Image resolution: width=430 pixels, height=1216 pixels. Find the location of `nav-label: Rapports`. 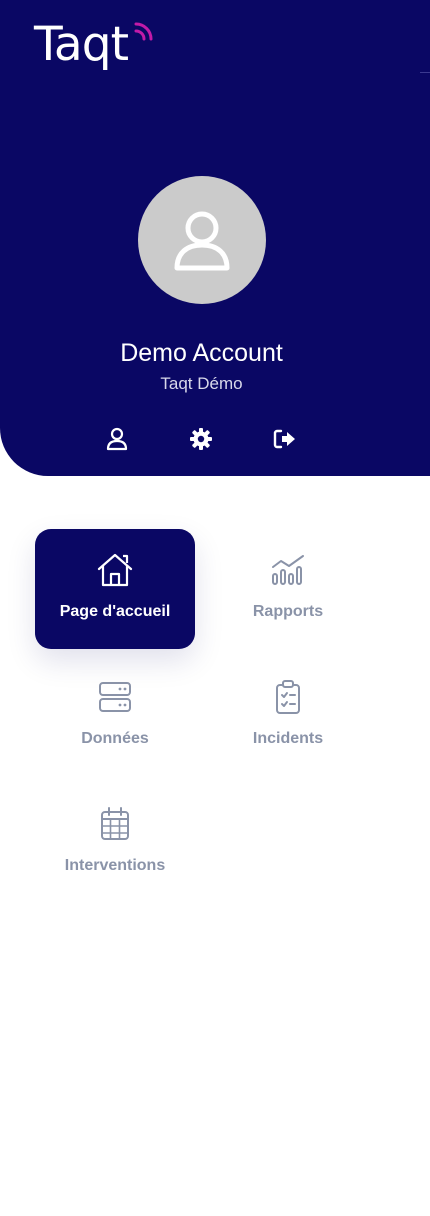

nav-label: Rapports is located at coordinates (288, 611).